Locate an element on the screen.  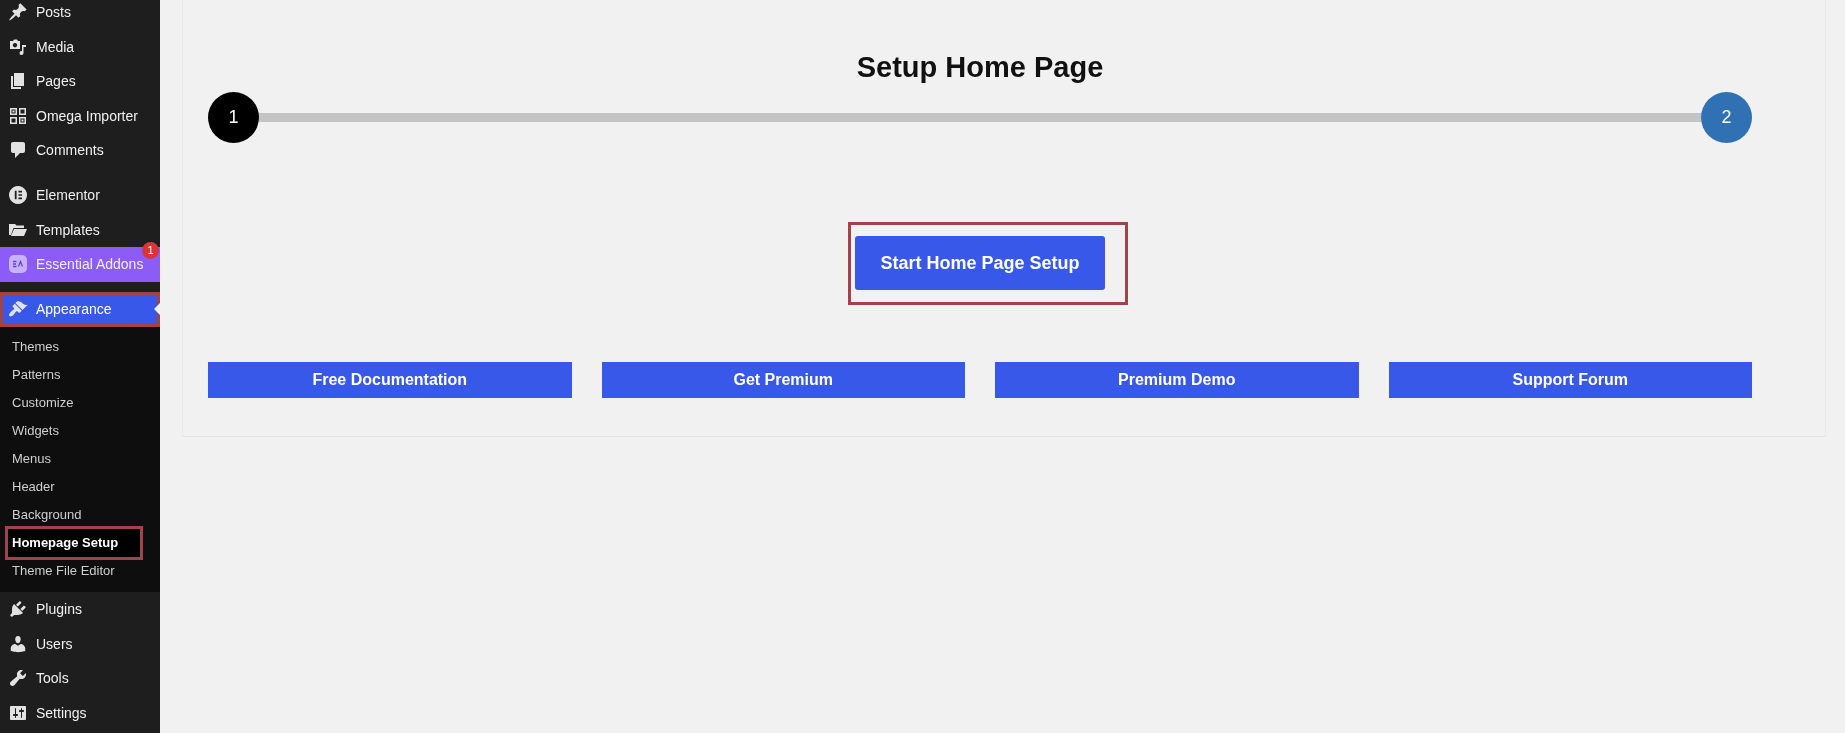
menu-item: Pages is located at coordinates (80, 81).